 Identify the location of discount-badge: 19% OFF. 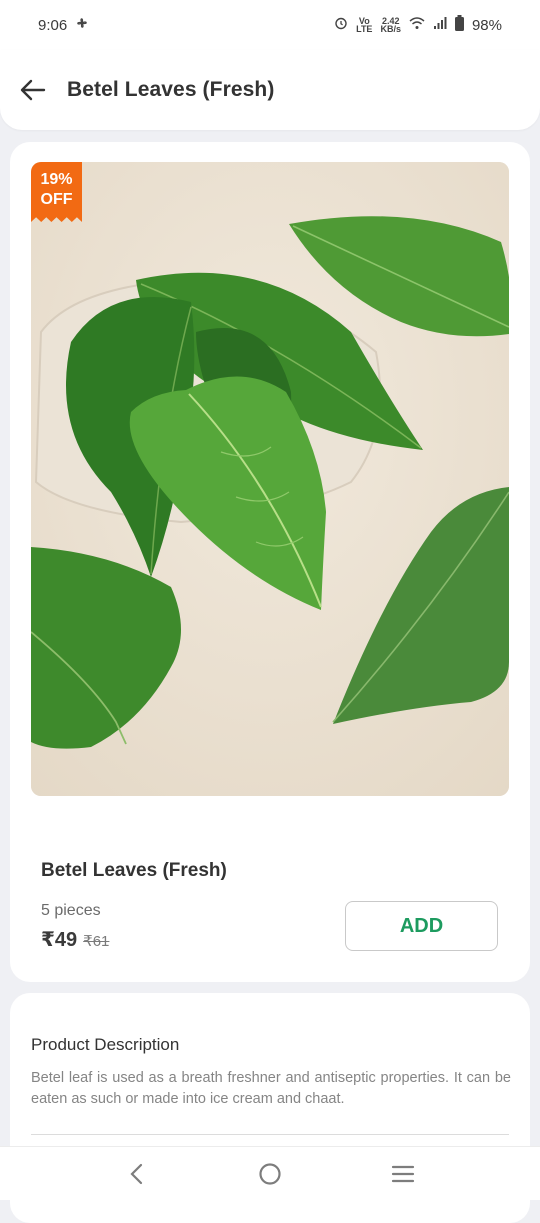
(56, 192).